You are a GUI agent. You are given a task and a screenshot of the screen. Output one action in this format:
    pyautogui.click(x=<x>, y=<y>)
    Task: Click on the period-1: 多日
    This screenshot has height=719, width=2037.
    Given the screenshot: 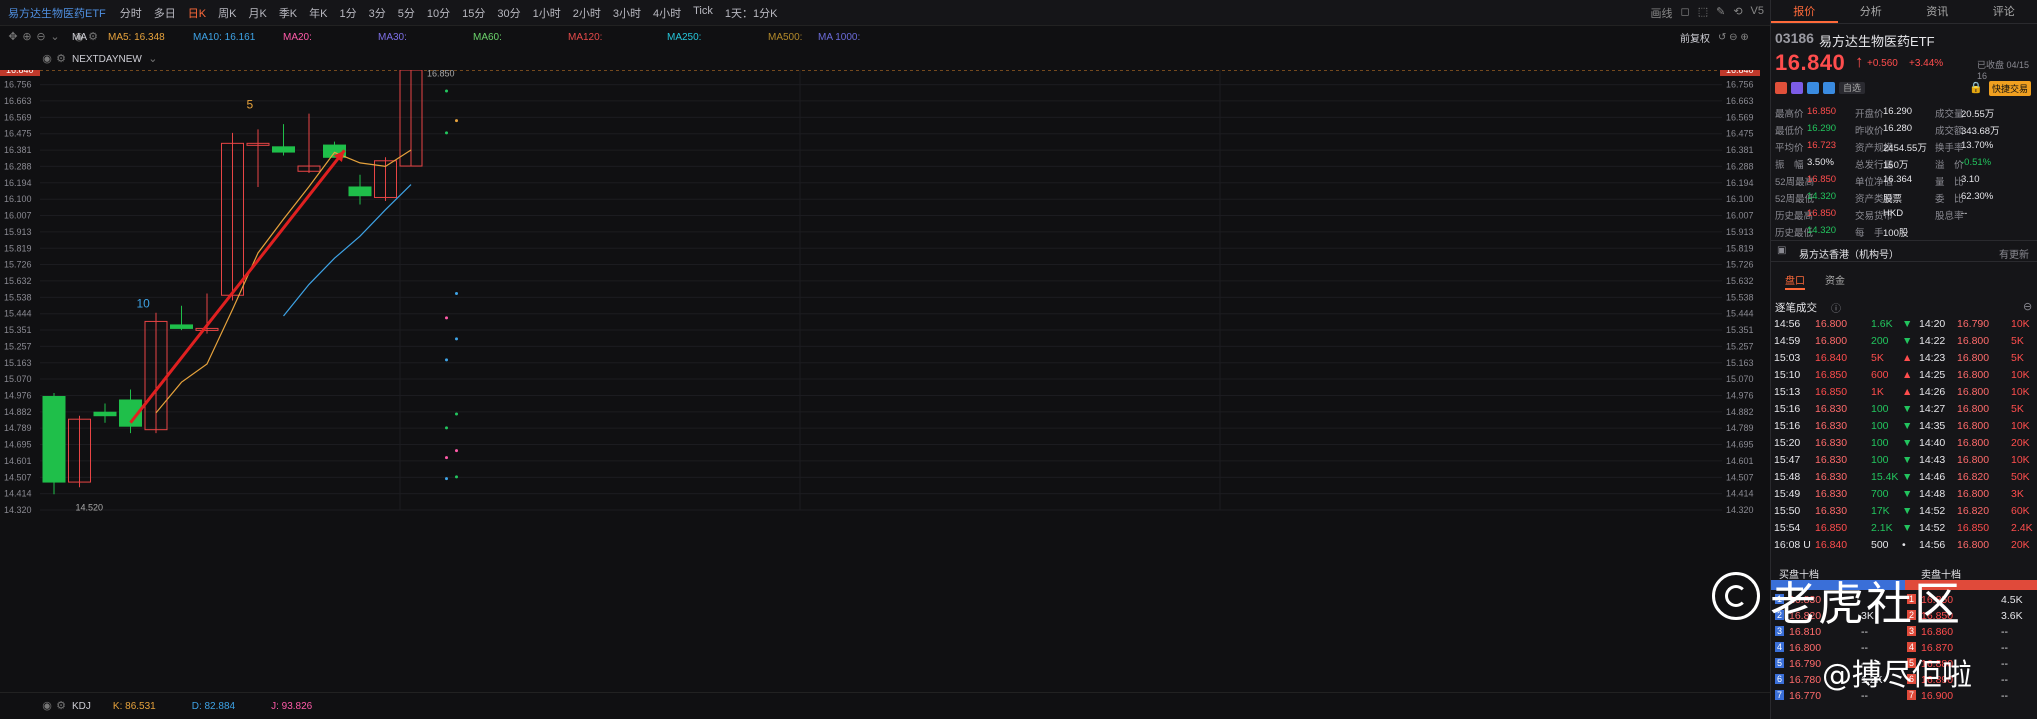 What is the action you would take?
    pyautogui.click(x=165, y=13)
    